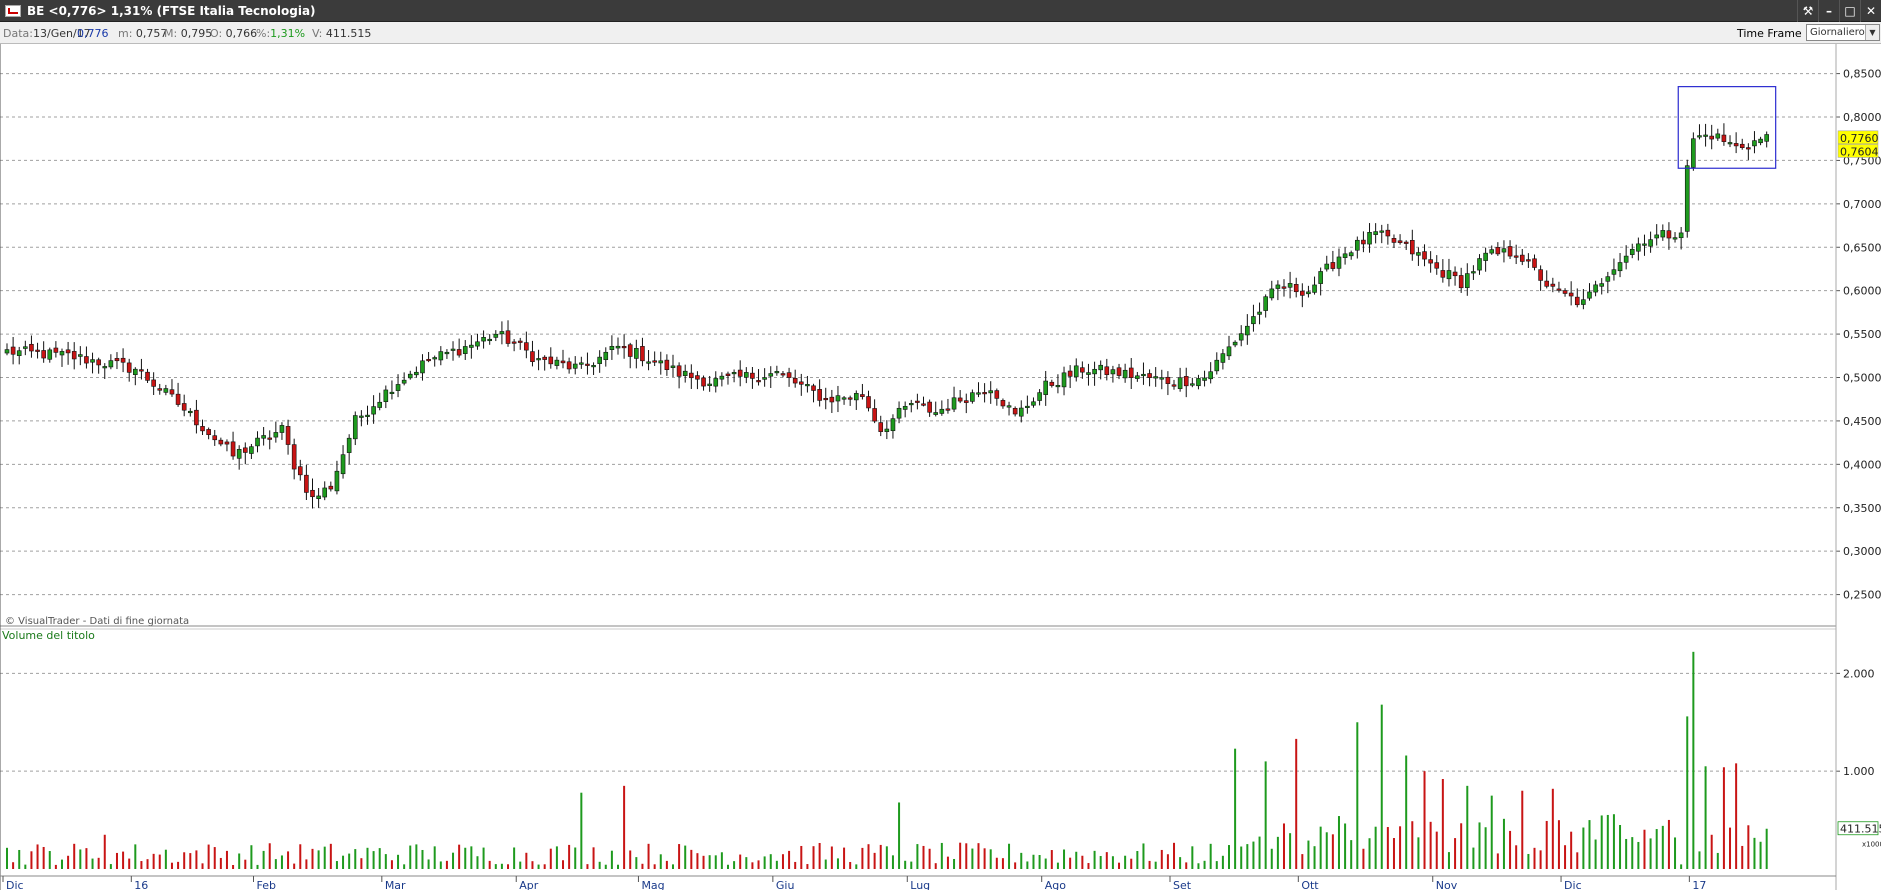 This screenshot has width=1881, height=890. I want to click on price-label-text: 0,7760, so click(1859, 138).